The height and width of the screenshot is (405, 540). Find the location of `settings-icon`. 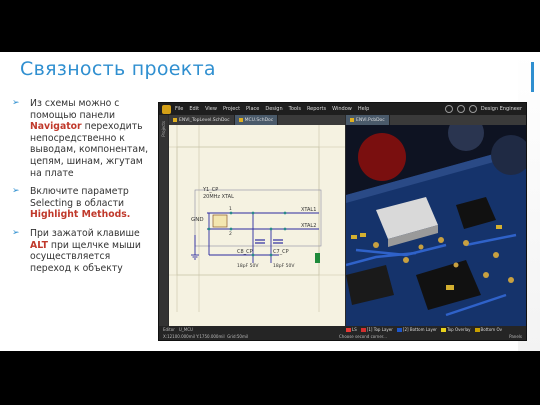

settings-icon is located at coordinates (448, 109).